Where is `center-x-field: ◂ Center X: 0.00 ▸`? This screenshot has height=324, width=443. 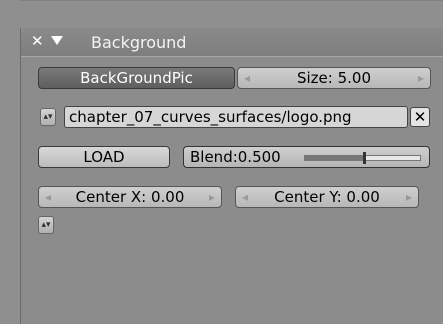 center-x-field: ◂ Center X: 0.00 ▸ is located at coordinates (130, 197).